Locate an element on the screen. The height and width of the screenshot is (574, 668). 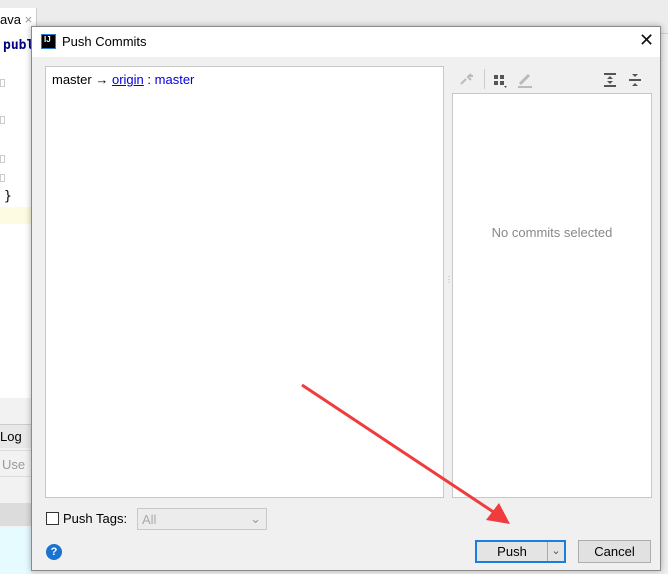
dialog-title-bar: IJ Push Commits ✕ is located at coordinates (346, 42).